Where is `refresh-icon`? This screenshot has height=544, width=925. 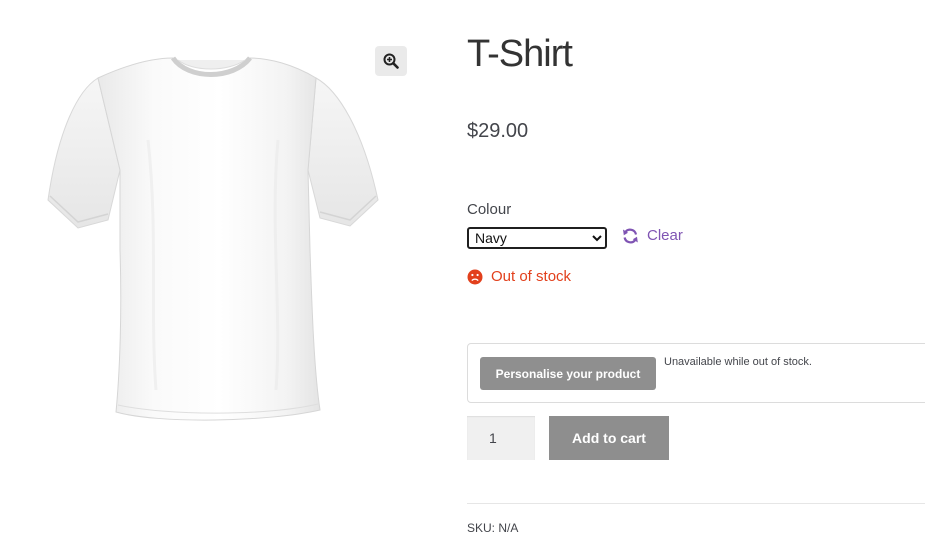
refresh-icon is located at coordinates (630, 235).